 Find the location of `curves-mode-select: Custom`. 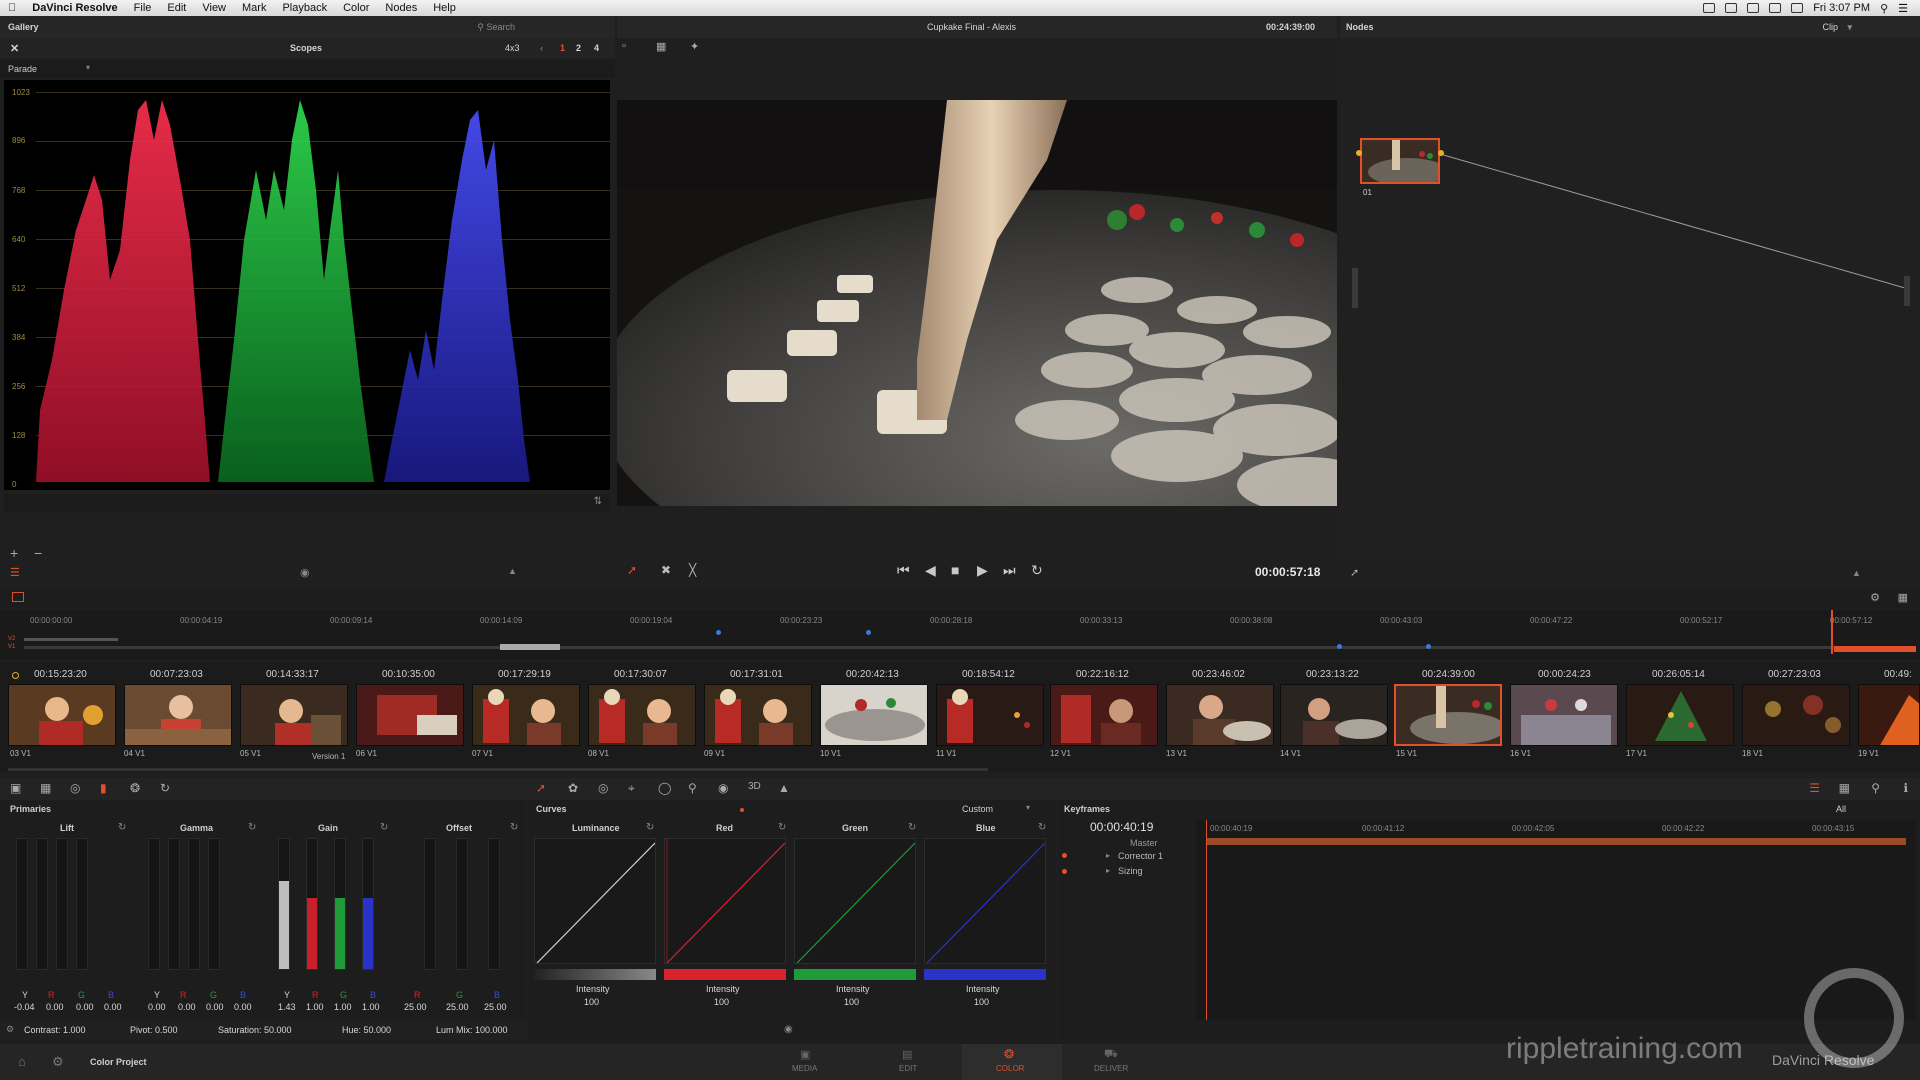

curves-mode-select: Custom is located at coordinates (977, 809).